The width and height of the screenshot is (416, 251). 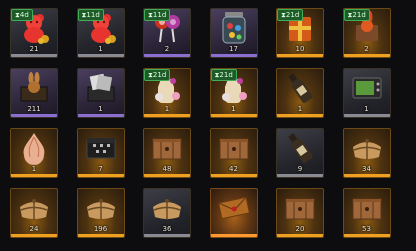 I want to click on item-count: 21, so click(x=34, y=49).